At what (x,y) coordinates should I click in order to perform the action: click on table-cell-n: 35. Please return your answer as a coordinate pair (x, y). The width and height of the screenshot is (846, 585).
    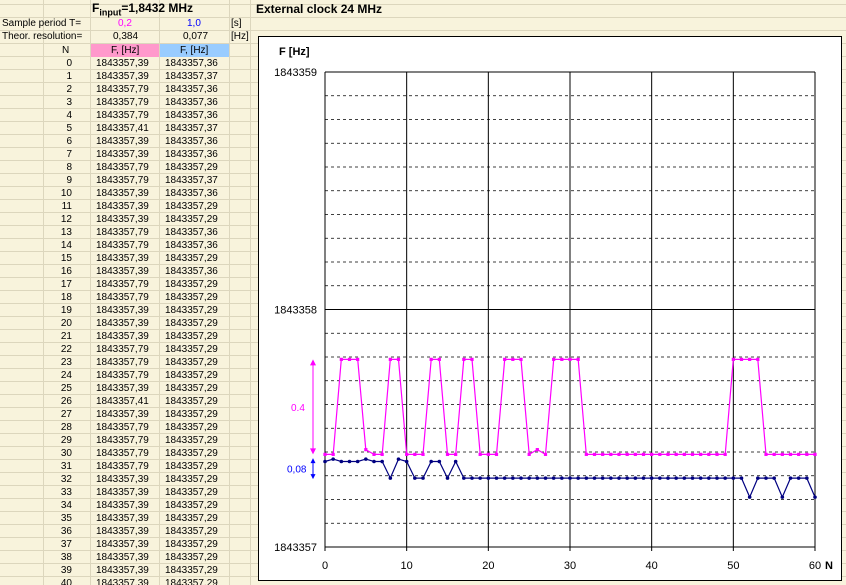
    Looking at the image, I should click on (58, 519).